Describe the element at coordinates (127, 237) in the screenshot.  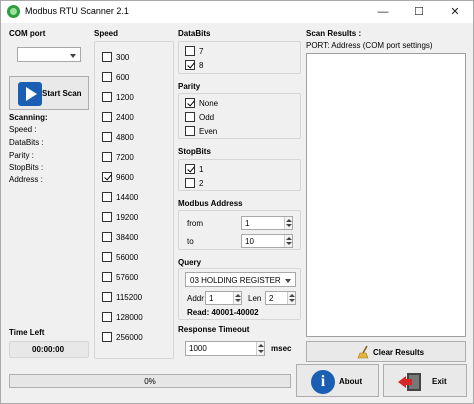
I see `speed-option-38400: 38400` at that location.